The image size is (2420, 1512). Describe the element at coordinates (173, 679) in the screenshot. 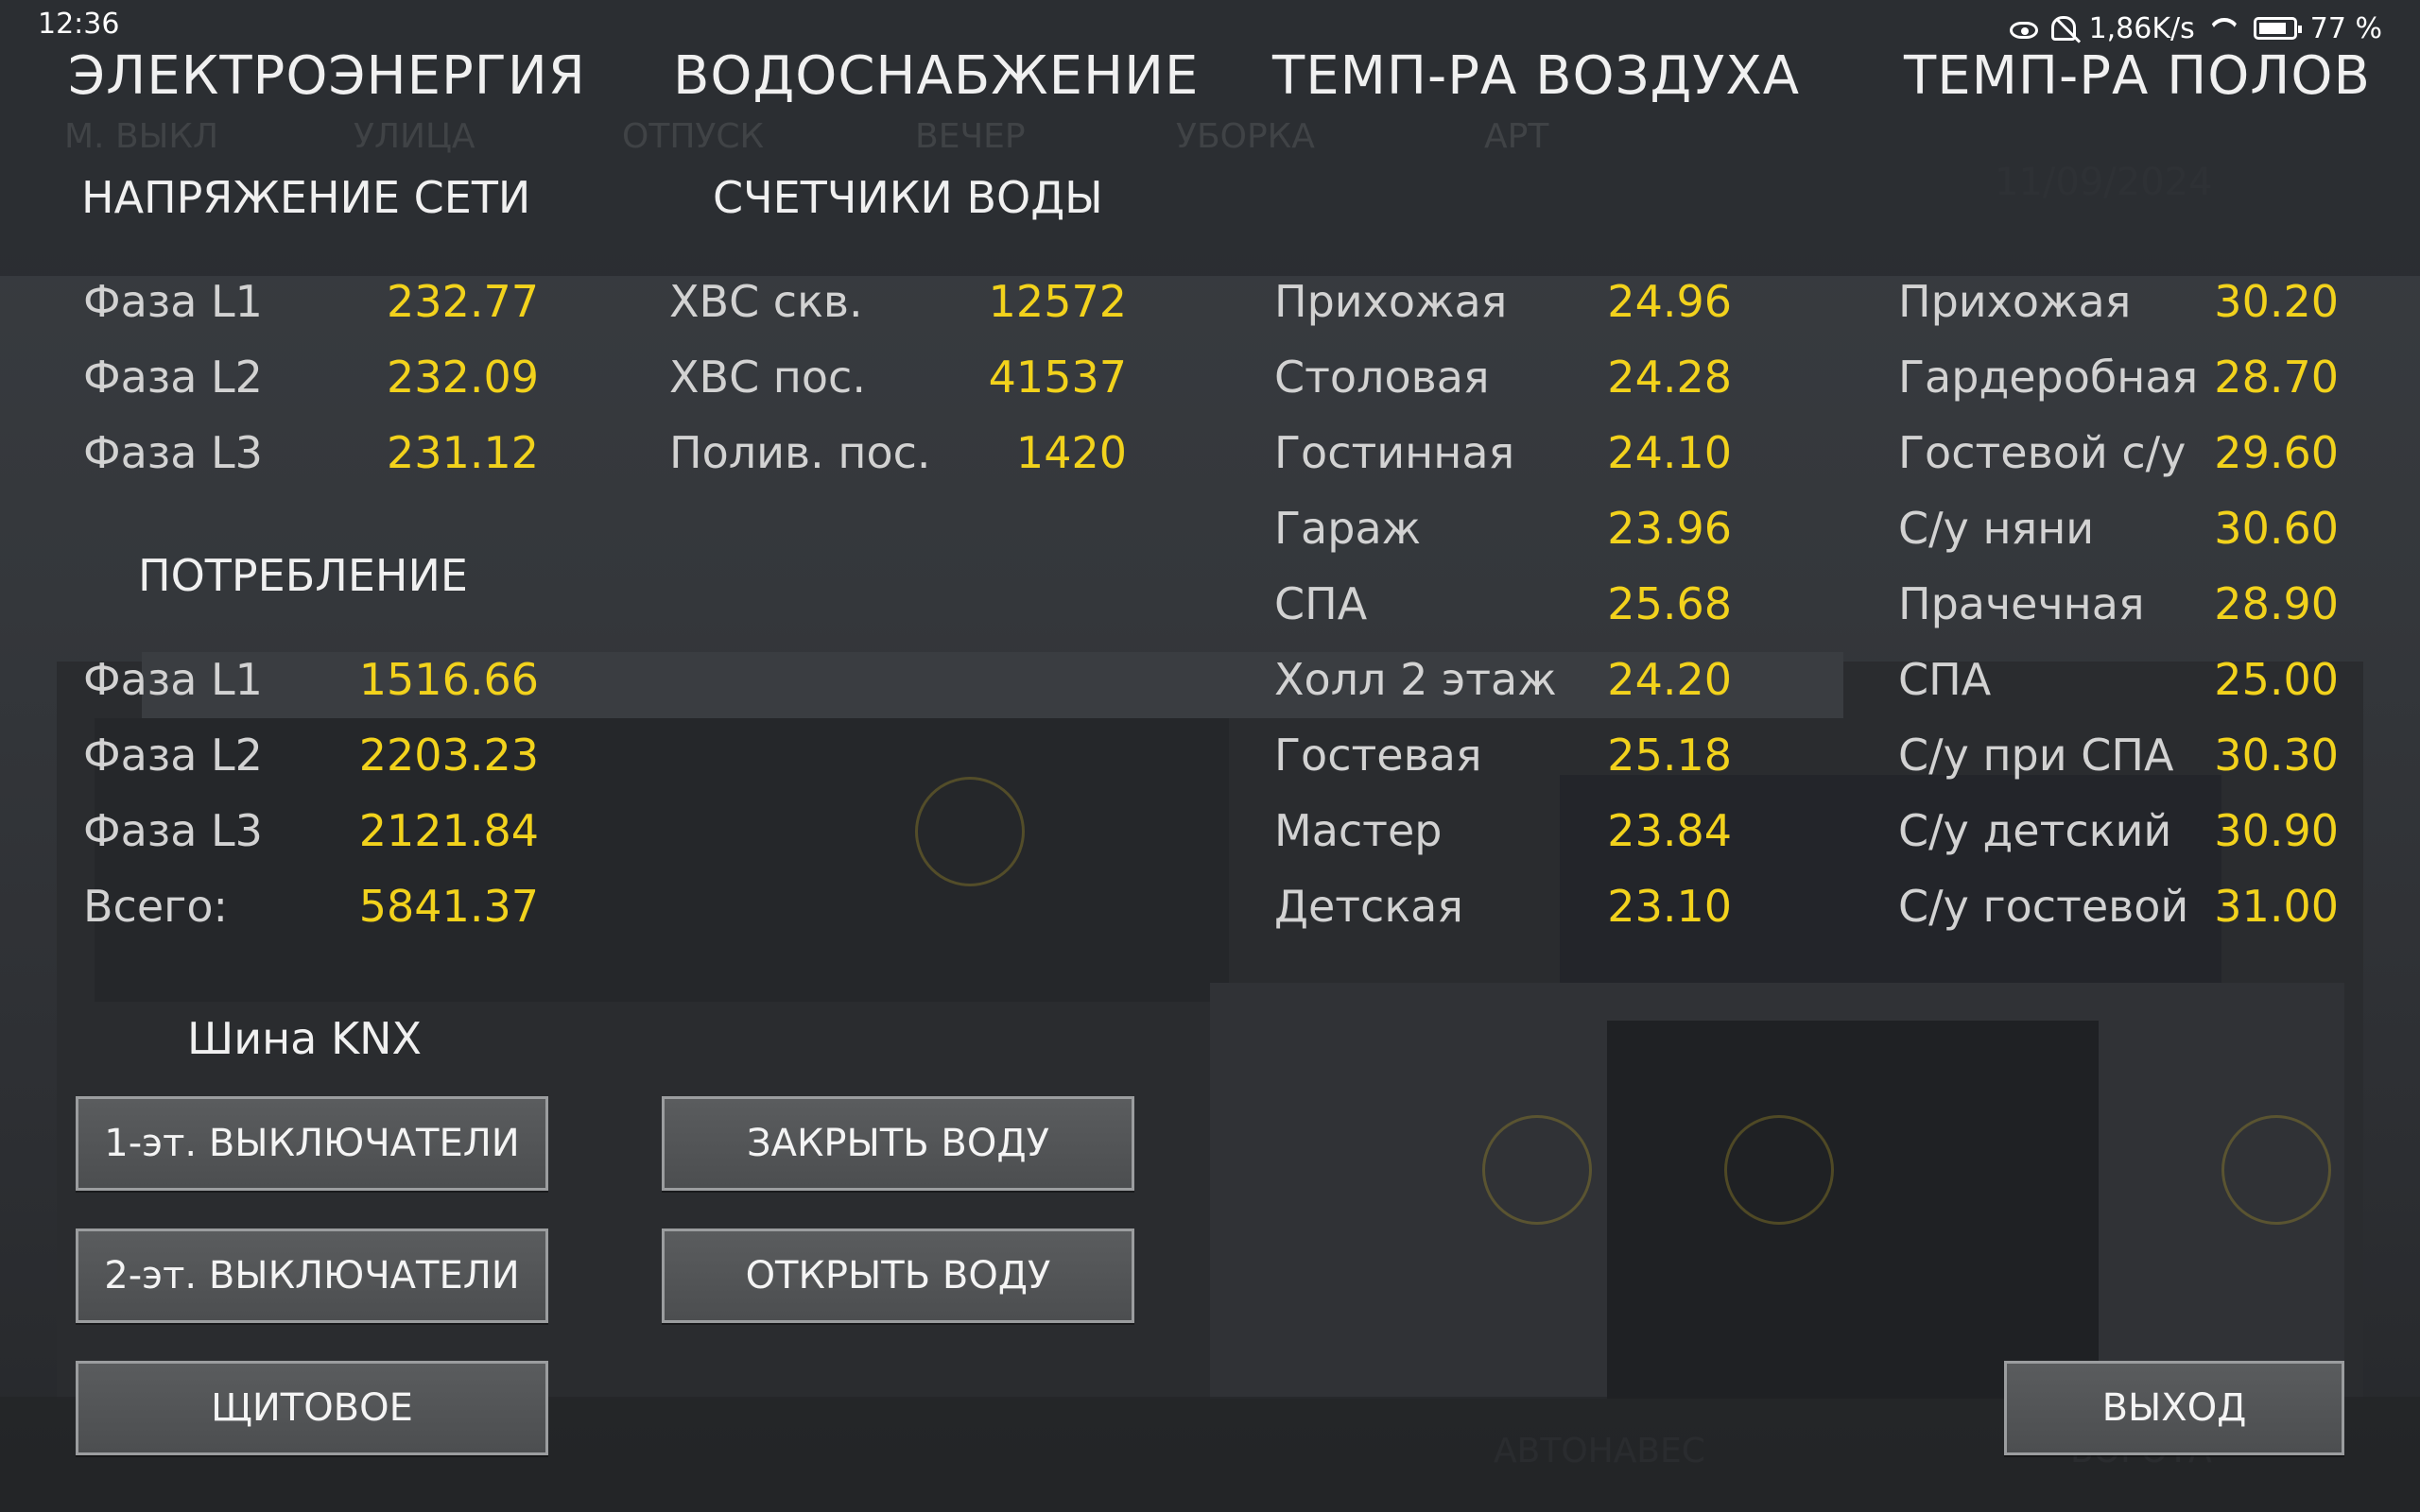

I see `consumption-label: Фаза L1` at that location.